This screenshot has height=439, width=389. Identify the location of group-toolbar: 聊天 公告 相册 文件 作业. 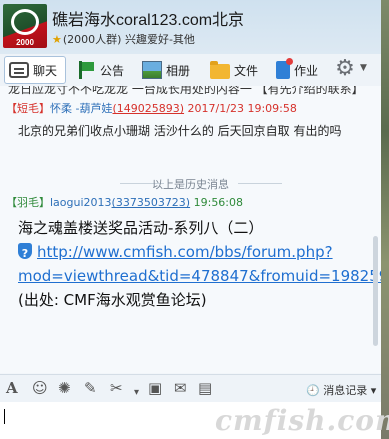
(190, 70).